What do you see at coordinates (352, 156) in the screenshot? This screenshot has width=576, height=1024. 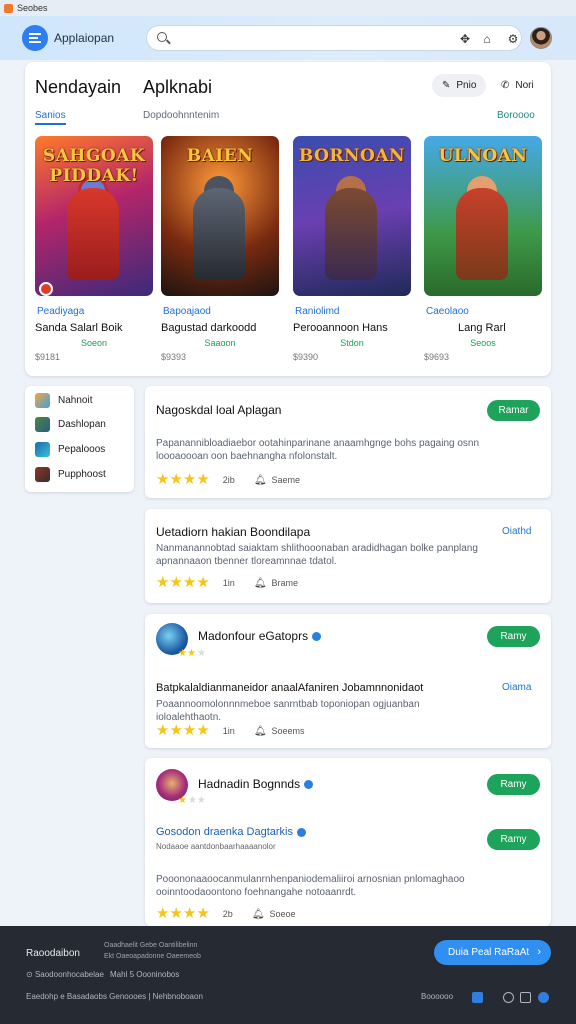 I see `game-art-title: BORNOAN` at bounding box center [352, 156].